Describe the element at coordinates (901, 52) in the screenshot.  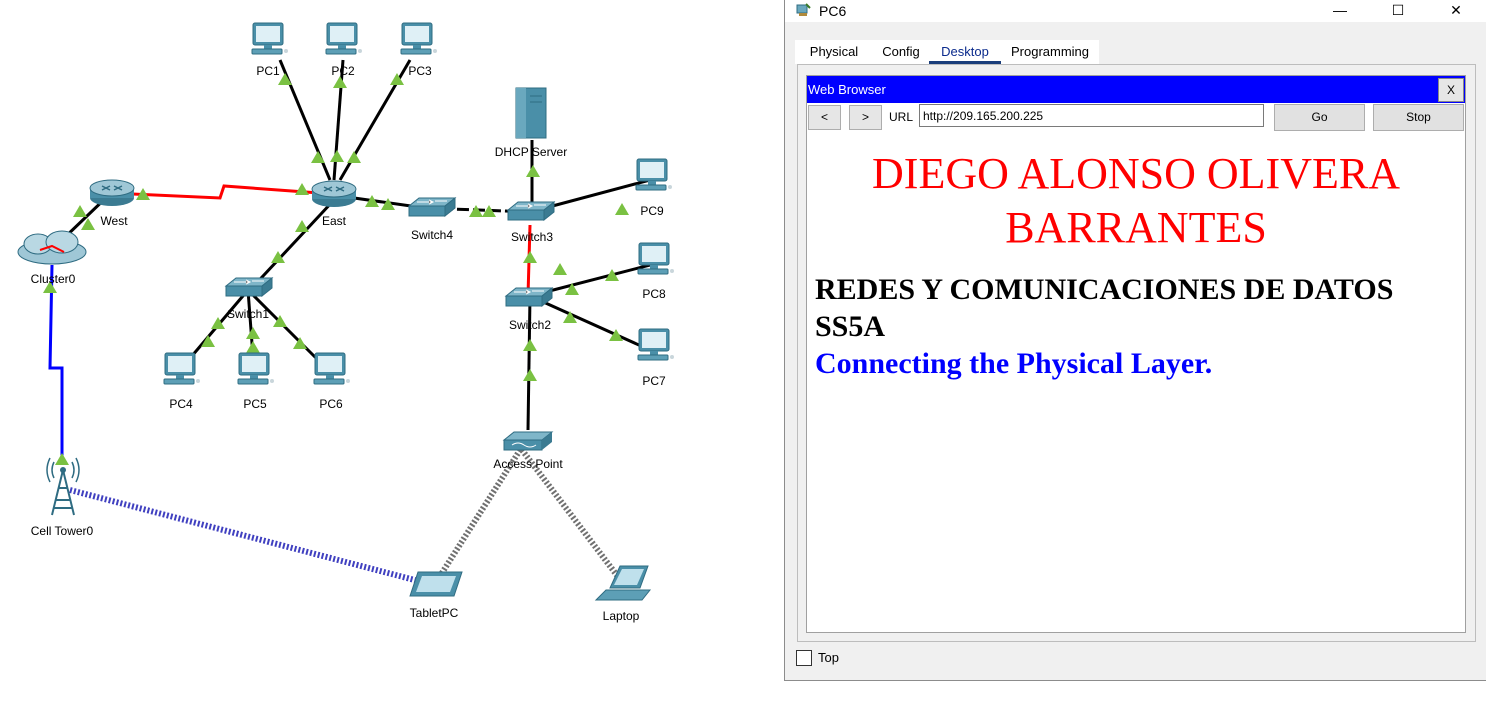
I see `tab-config: Config` at that location.